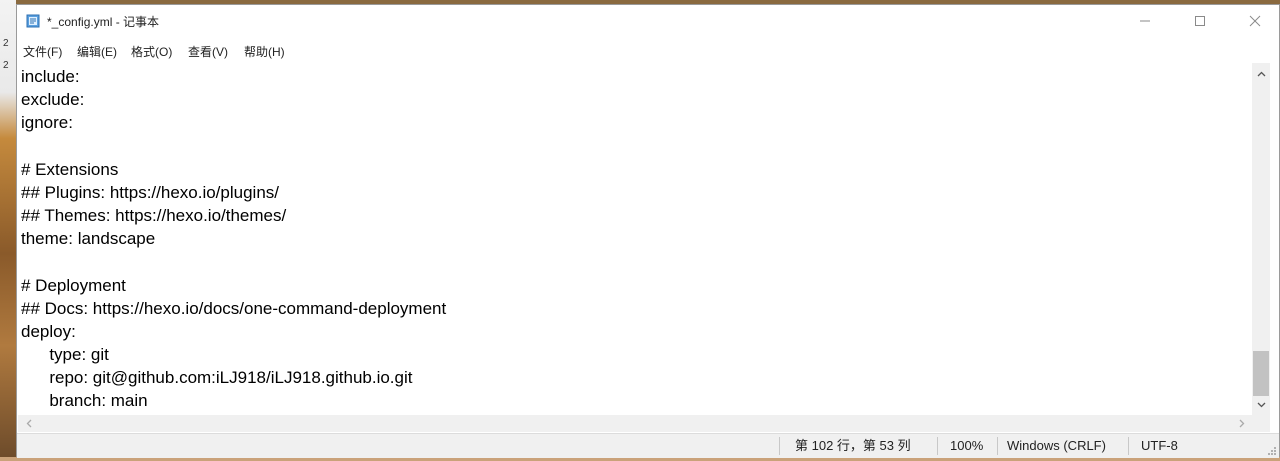 The width and height of the screenshot is (1280, 461). Describe the element at coordinates (73, 285) in the screenshot. I see `editor-line: # Deployment` at that location.